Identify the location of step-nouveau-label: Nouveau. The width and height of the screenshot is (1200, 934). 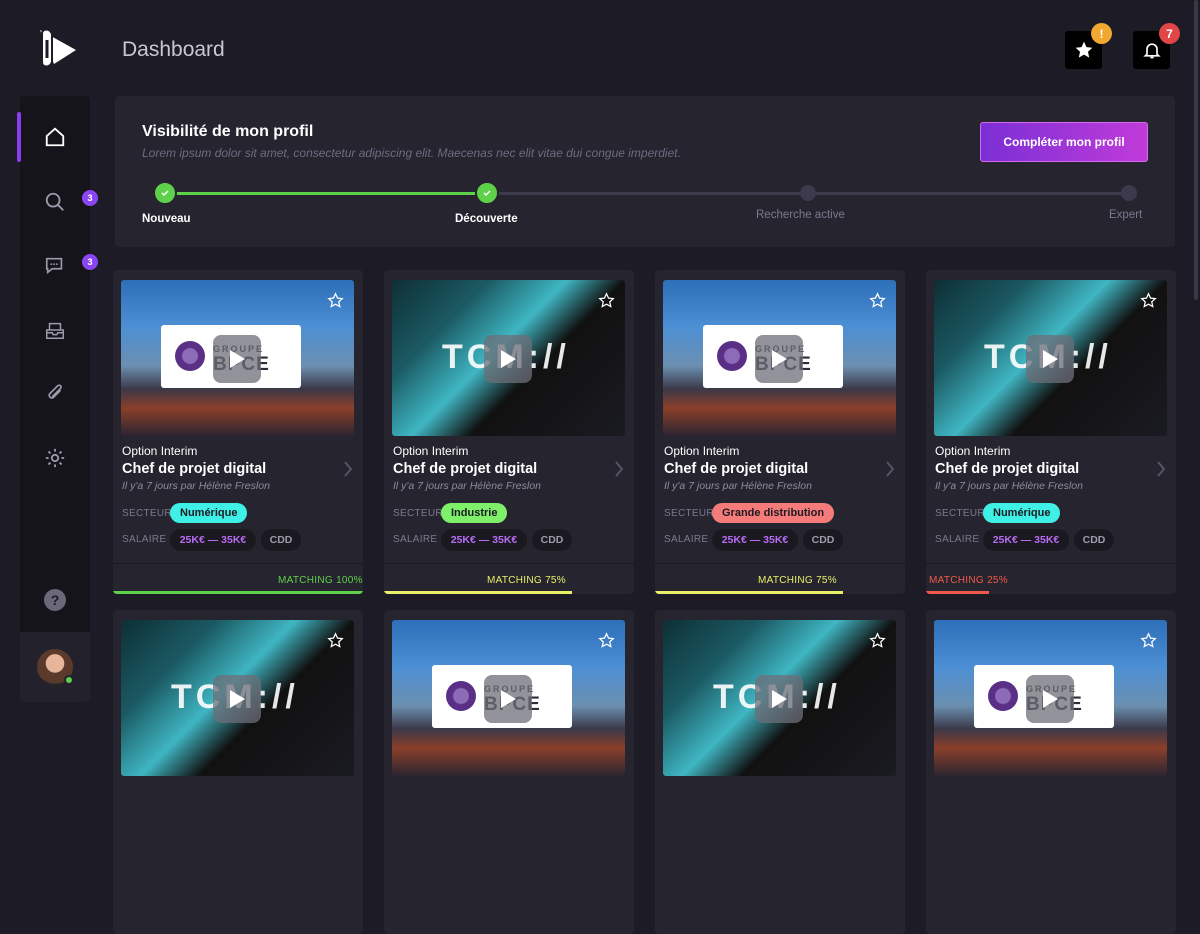
(166, 219).